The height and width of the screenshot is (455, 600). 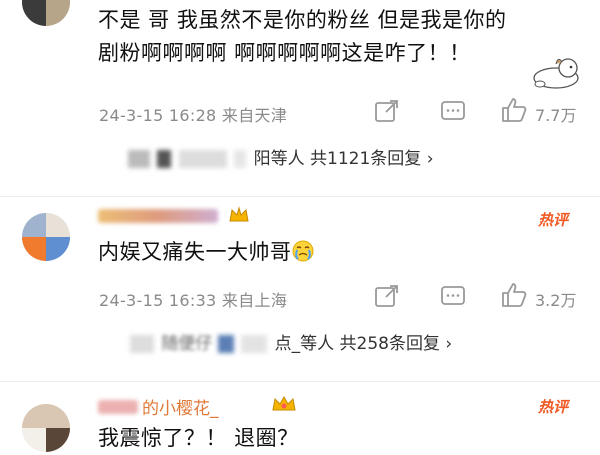 I want to click on comment-meta: 24-3-15 16:33 来自上海, so click(x=193, y=300).